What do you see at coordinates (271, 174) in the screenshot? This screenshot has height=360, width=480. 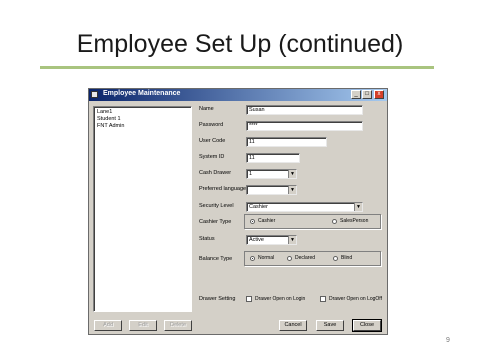 I see `cash-drawer-dropdown: 1 ▼` at bounding box center [271, 174].